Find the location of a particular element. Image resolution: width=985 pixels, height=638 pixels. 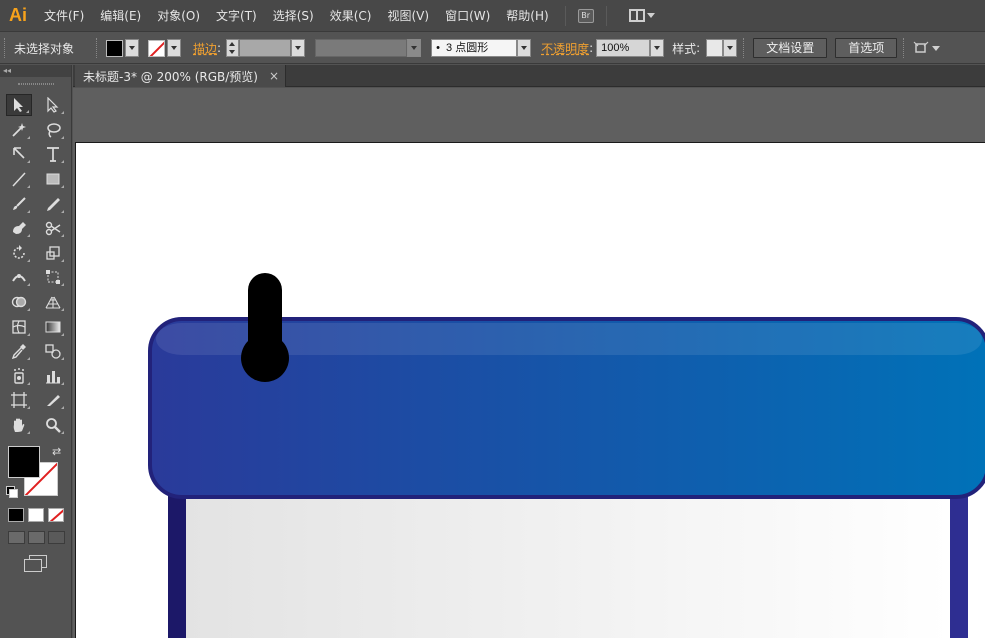

menu-item: 对象(O) is located at coordinates (178, 16).